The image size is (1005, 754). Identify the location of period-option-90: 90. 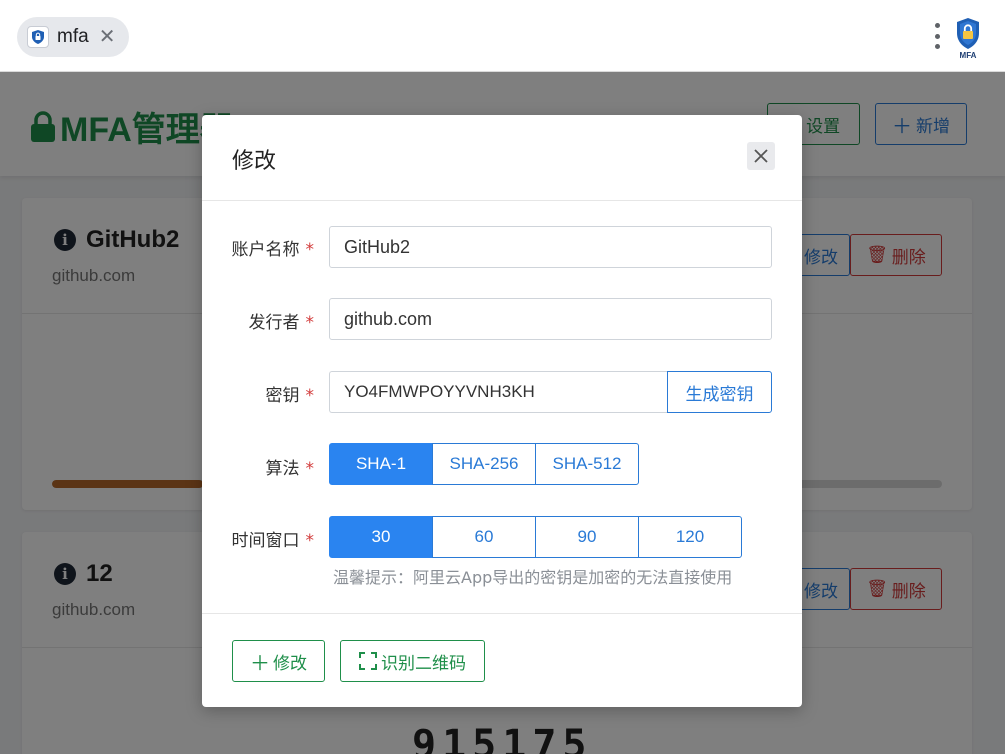
(587, 537).